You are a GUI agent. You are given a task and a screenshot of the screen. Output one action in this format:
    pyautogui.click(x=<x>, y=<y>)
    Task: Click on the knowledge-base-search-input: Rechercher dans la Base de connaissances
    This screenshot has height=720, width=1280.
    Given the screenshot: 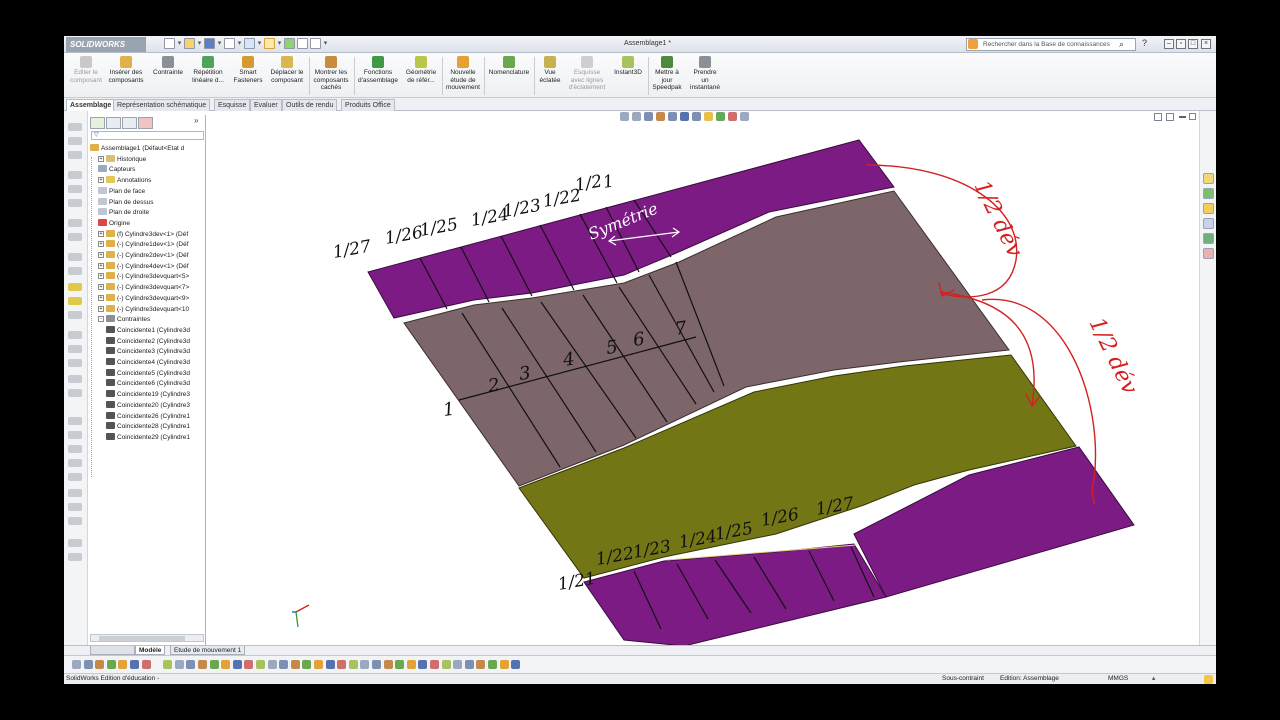 What is the action you would take?
    pyautogui.click(x=1051, y=44)
    